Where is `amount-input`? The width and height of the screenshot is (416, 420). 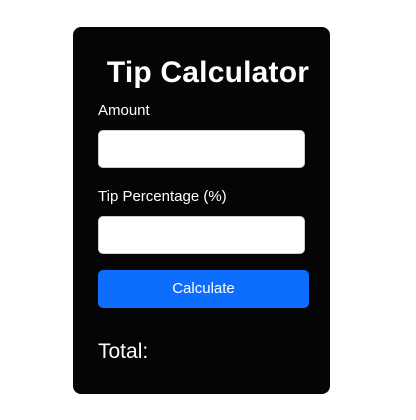
amount-input is located at coordinates (201, 149).